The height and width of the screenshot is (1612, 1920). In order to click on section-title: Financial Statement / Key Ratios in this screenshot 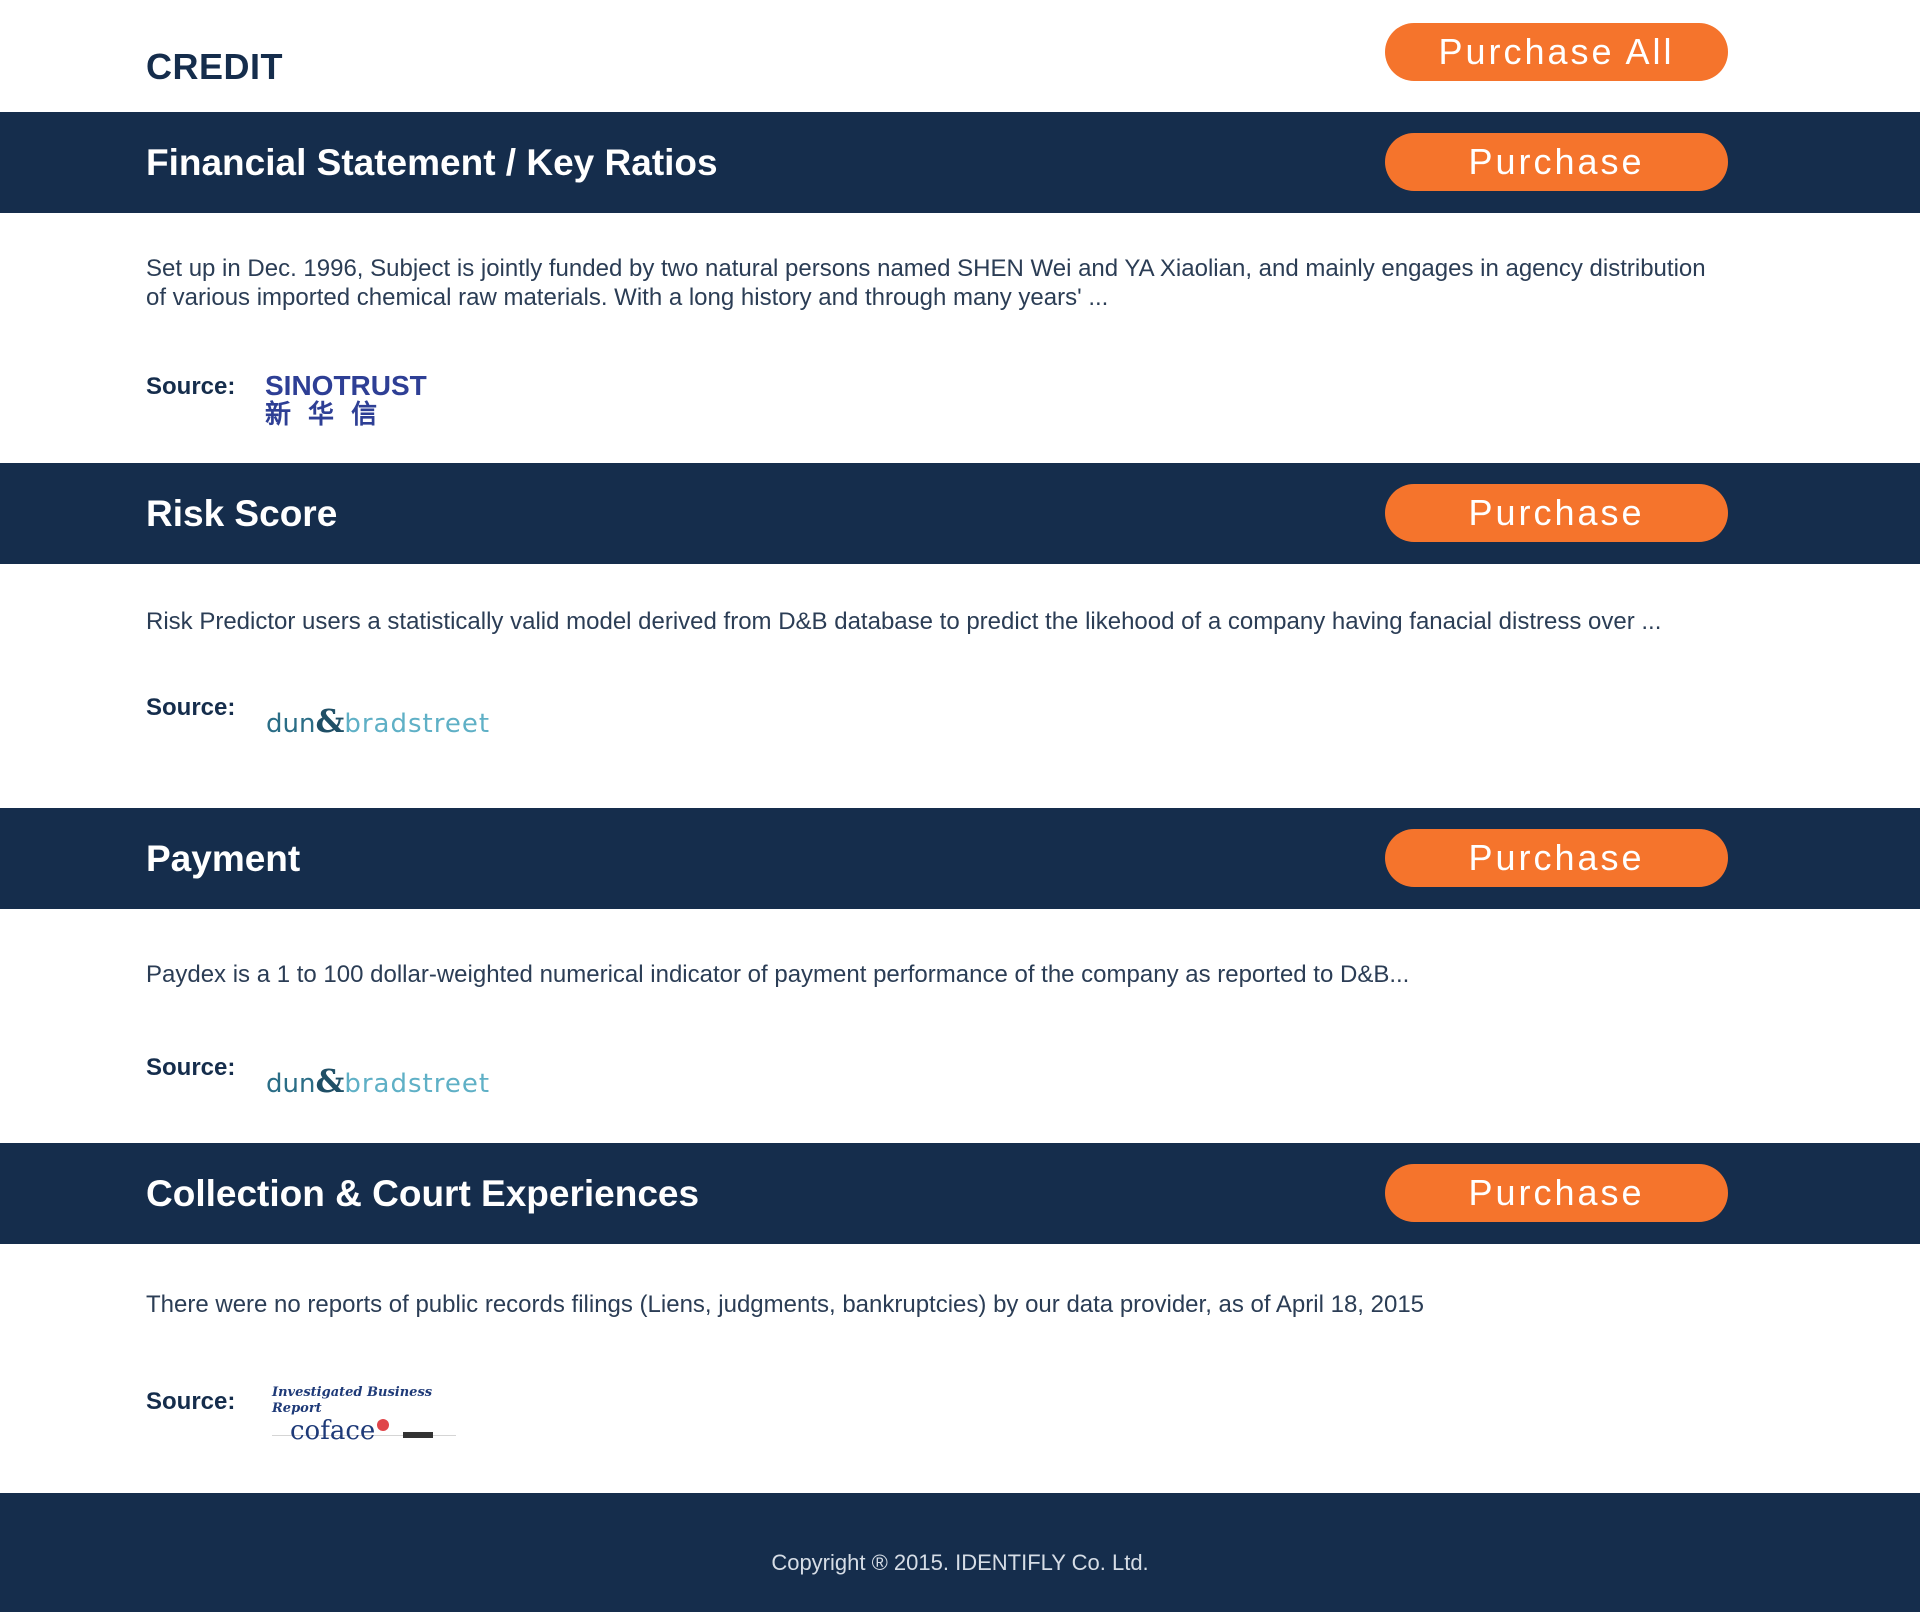, I will do `click(432, 162)`.